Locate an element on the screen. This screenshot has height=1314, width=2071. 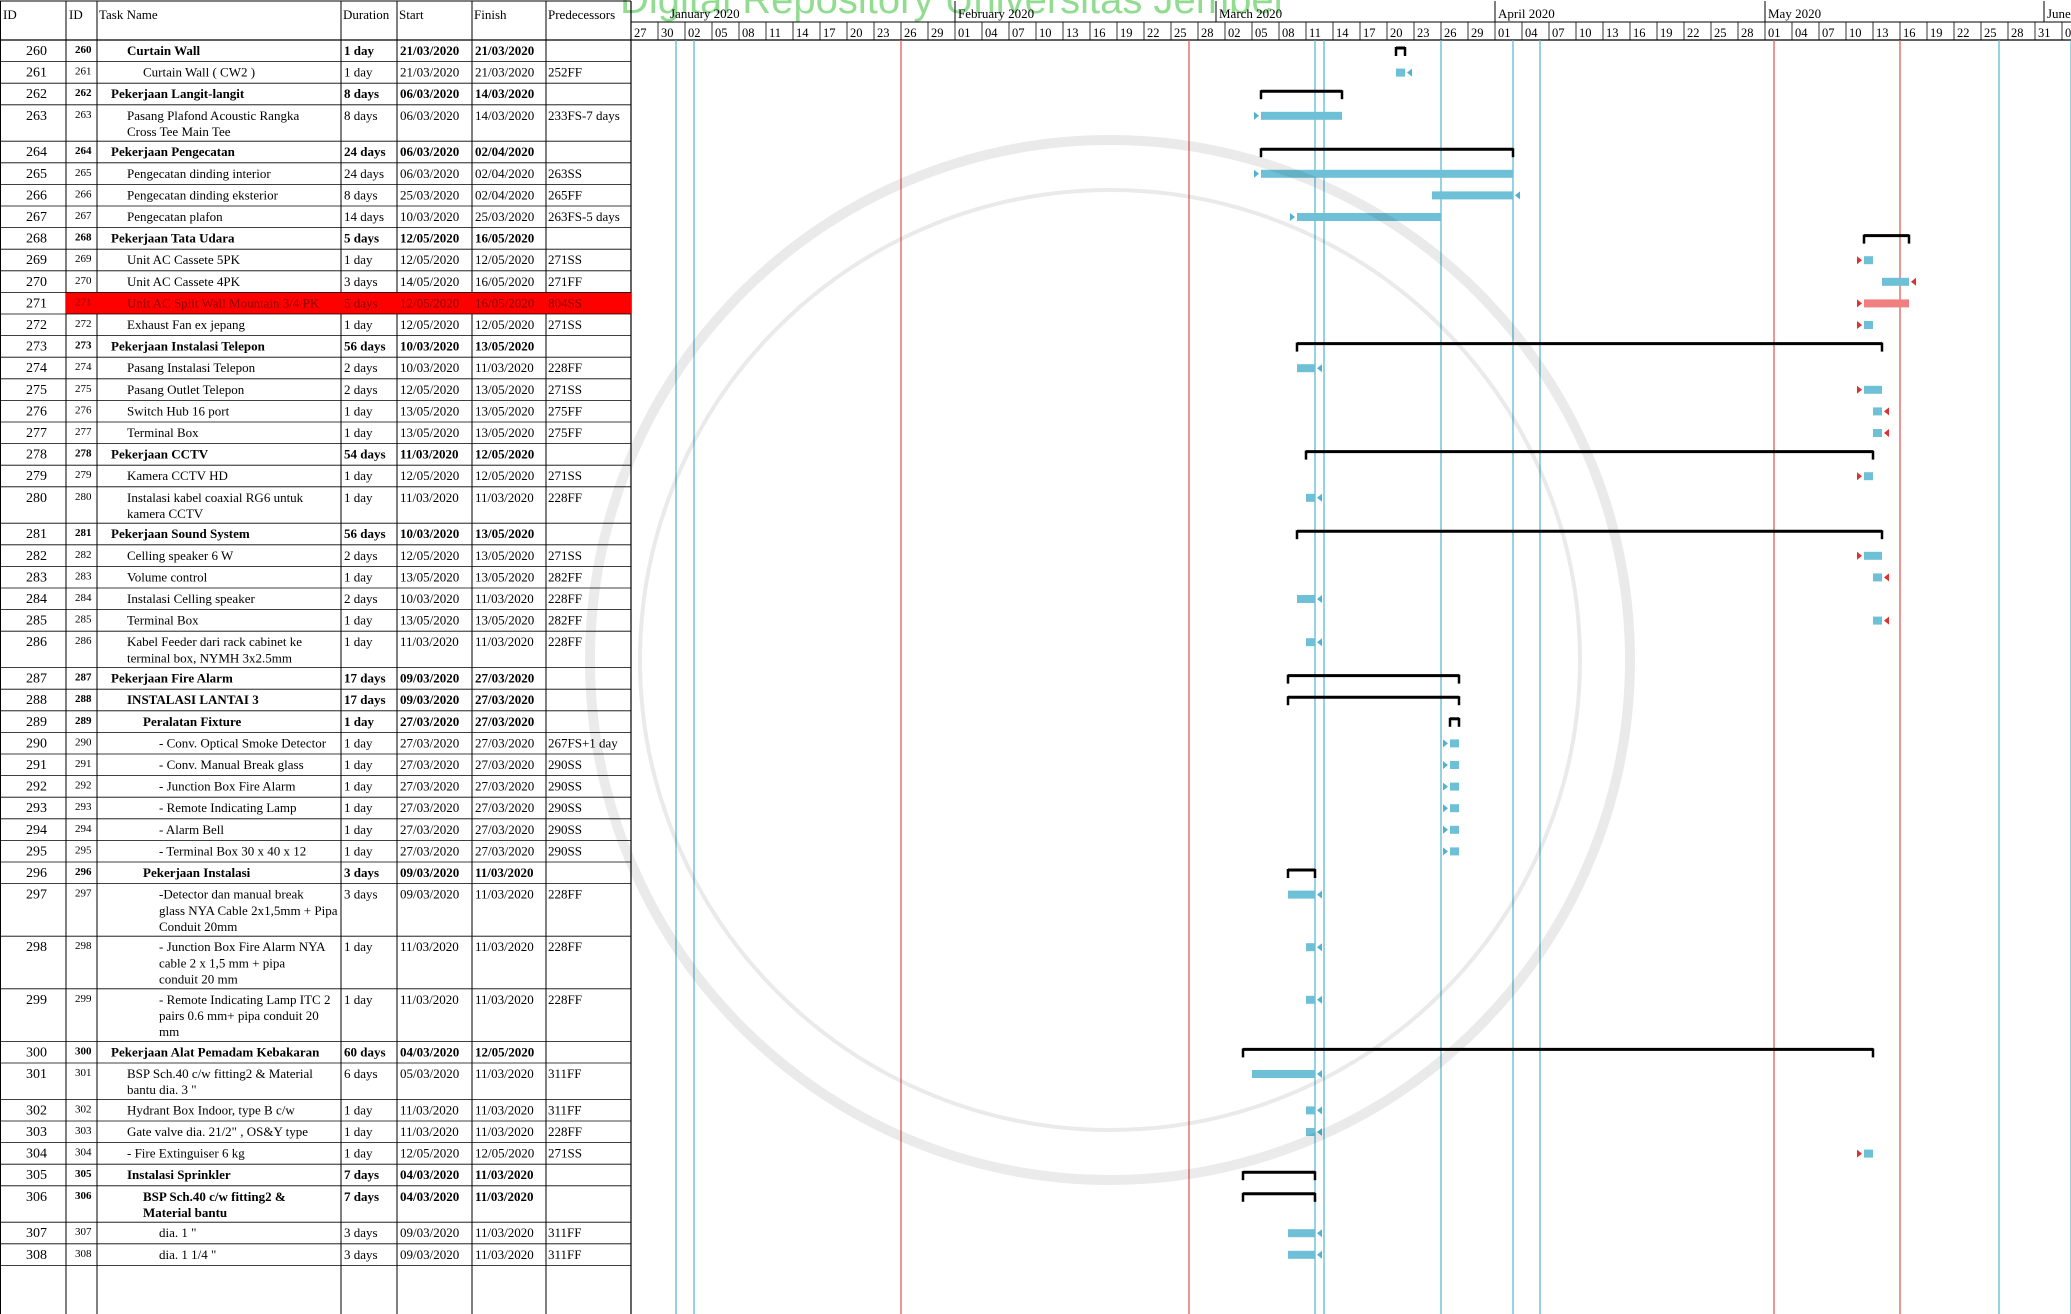
row-number: 288 is located at coordinates (36, 700).